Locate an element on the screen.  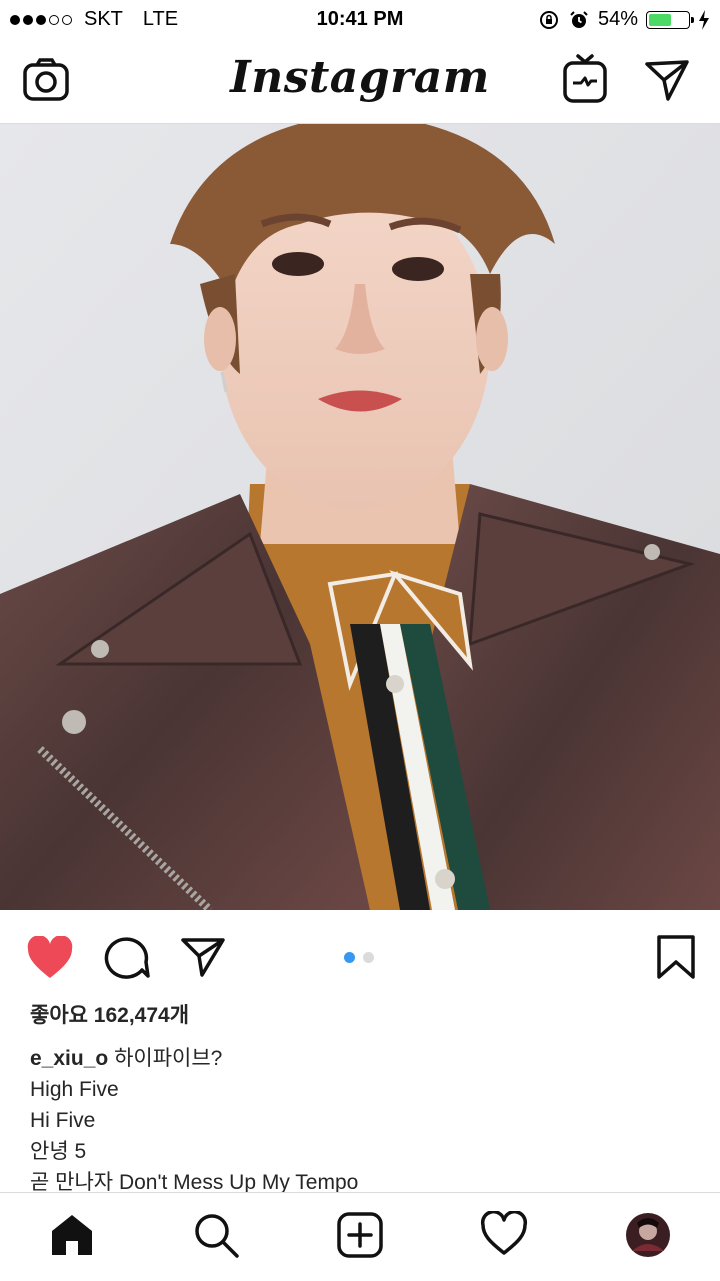
battery-percent: 54% is located at coordinates (617, 19).